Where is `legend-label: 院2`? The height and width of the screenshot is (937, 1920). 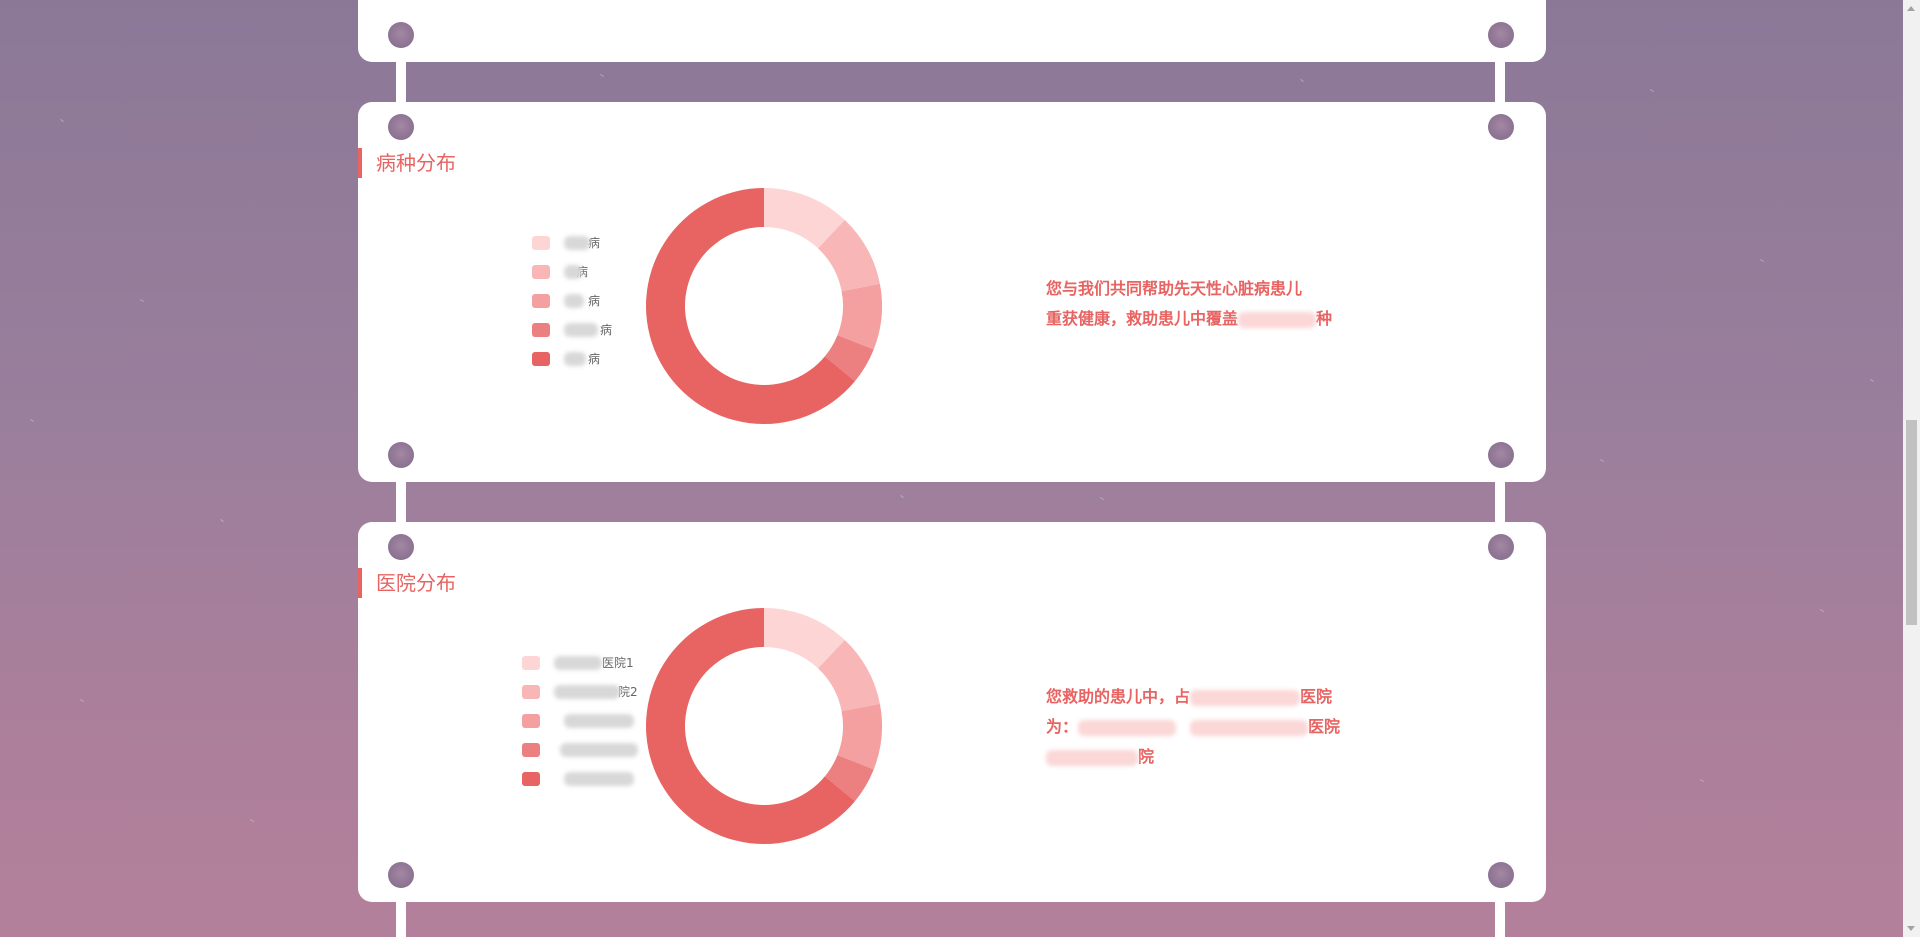
legend-label: 院2 is located at coordinates (628, 692).